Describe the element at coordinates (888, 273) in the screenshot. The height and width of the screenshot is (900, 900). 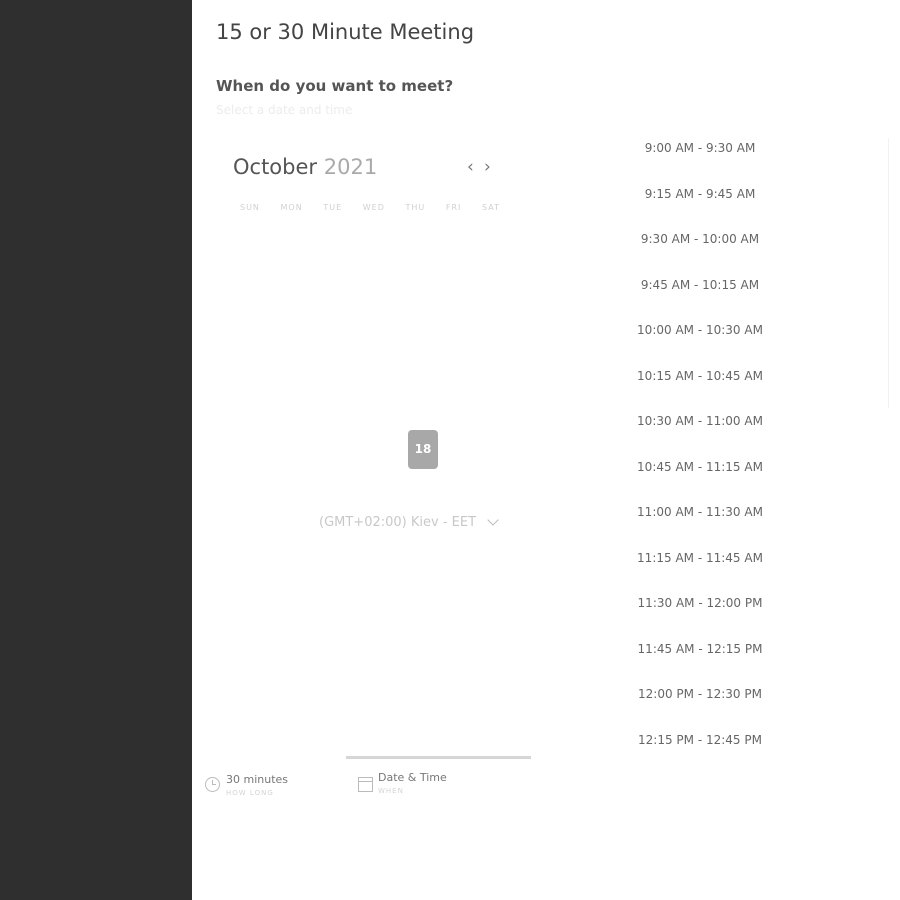
I see `scrollbar` at that location.